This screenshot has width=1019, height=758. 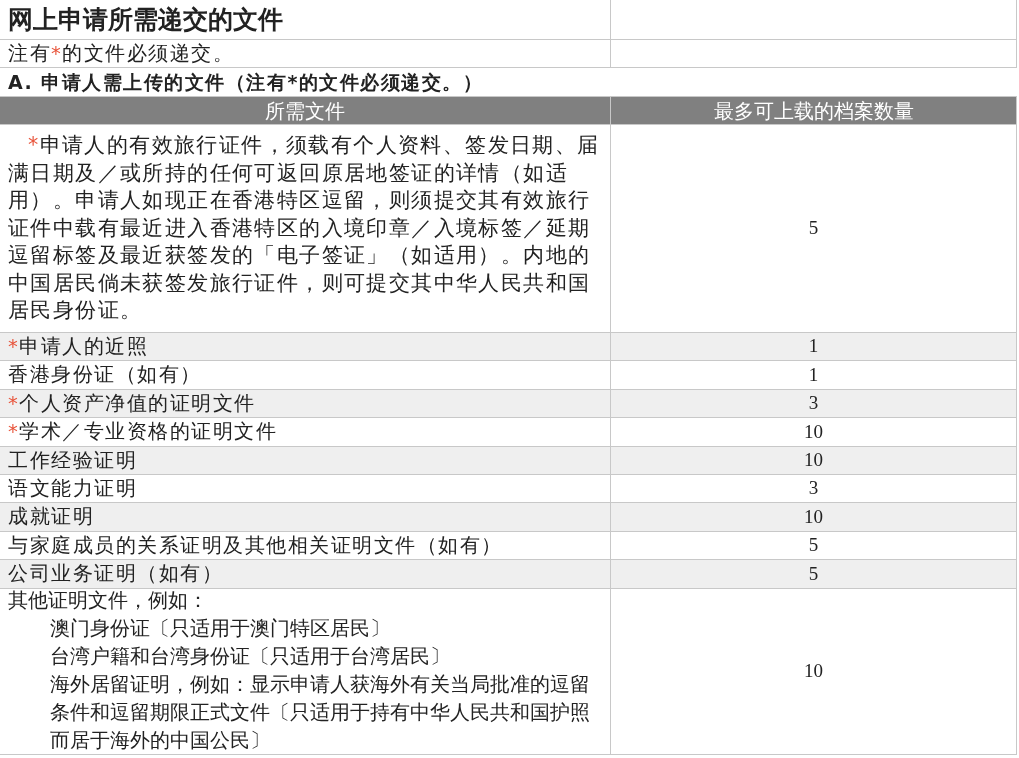 What do you see at coordinates (72, 460) in the screenshot?
I see `document-name: 工作经验证明` at bounding box center [72, 460].